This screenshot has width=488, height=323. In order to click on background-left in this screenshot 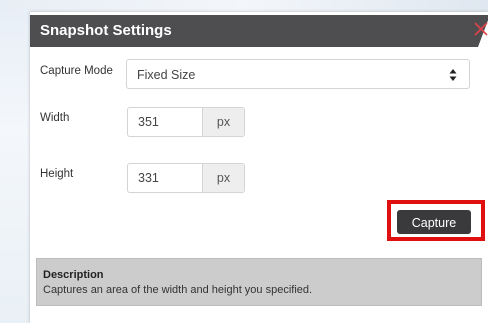, I will do `click(17, 161)`.